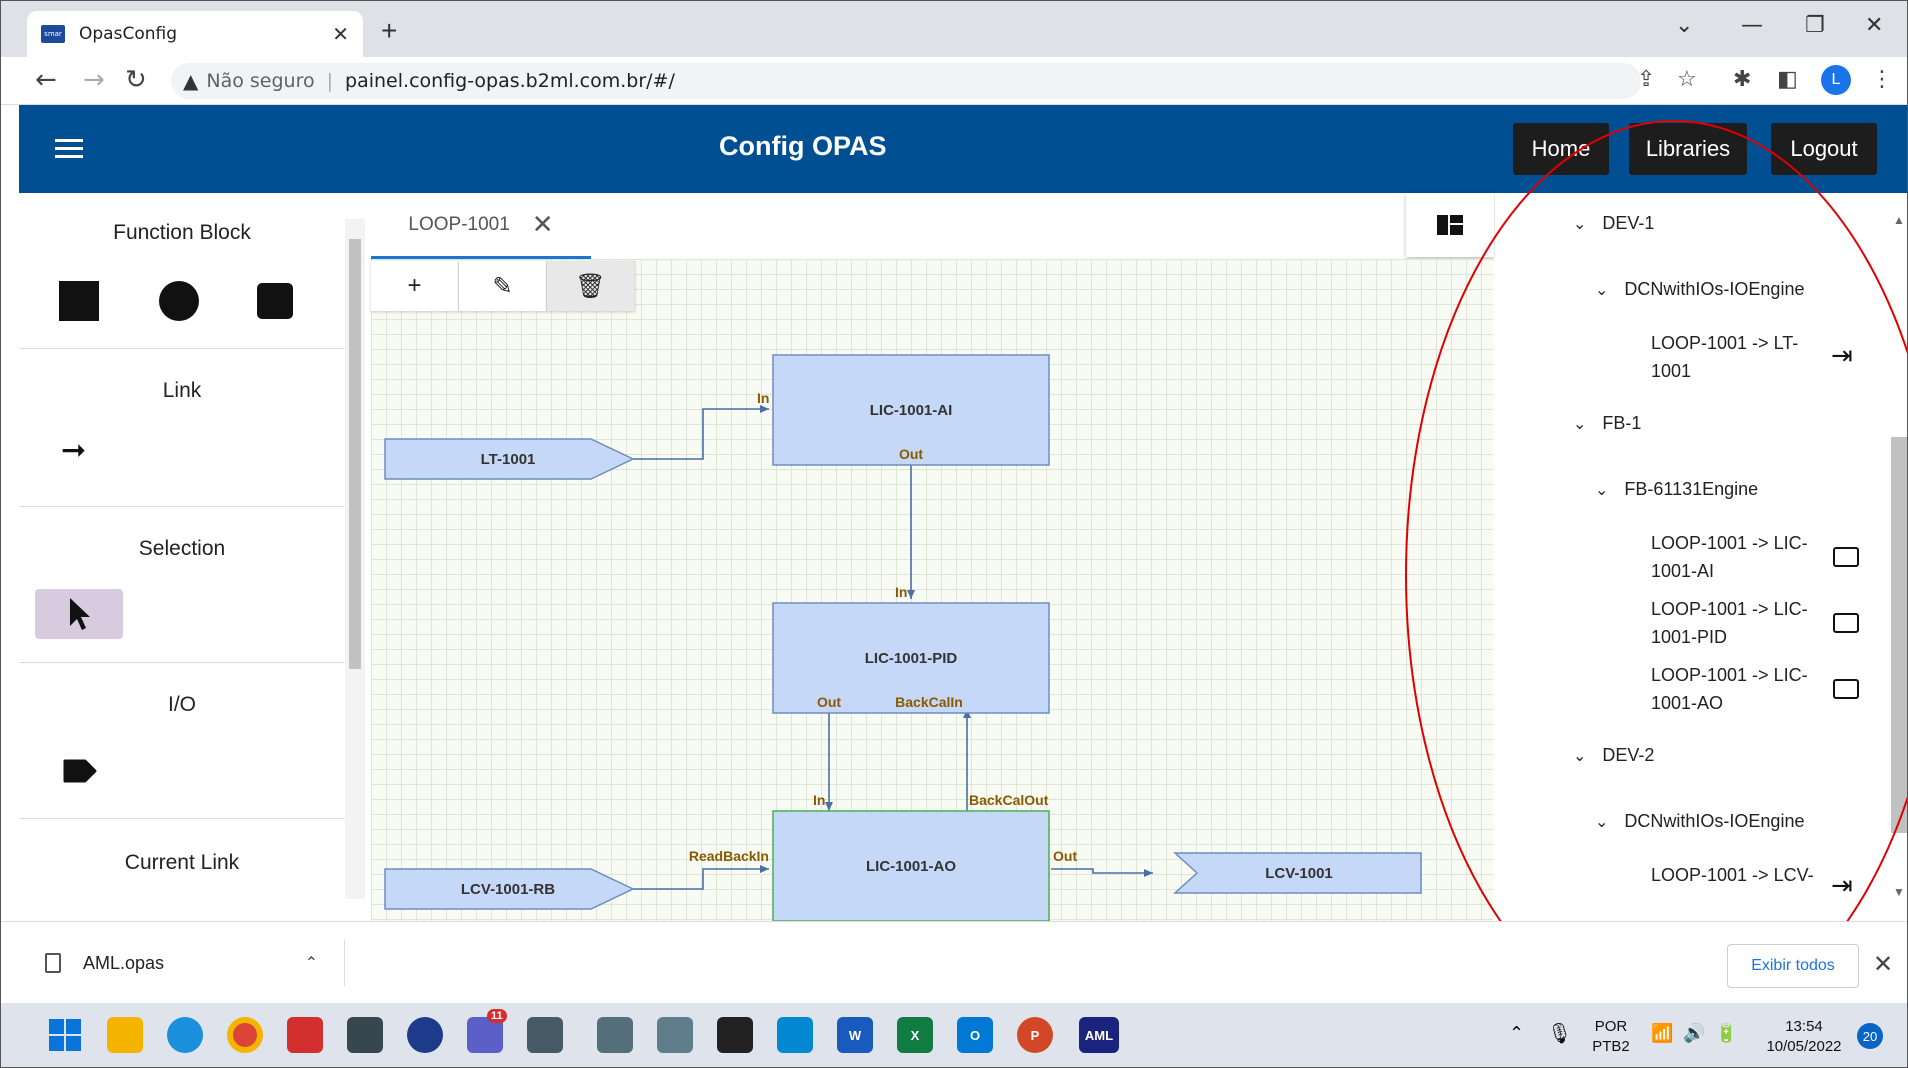  Describe the element at coordinates (1741, 623) in the screenshot. I see `tree-leaf-lic-1001-pid: LOOP-1001 -> LIC-1001-PID` at that location.